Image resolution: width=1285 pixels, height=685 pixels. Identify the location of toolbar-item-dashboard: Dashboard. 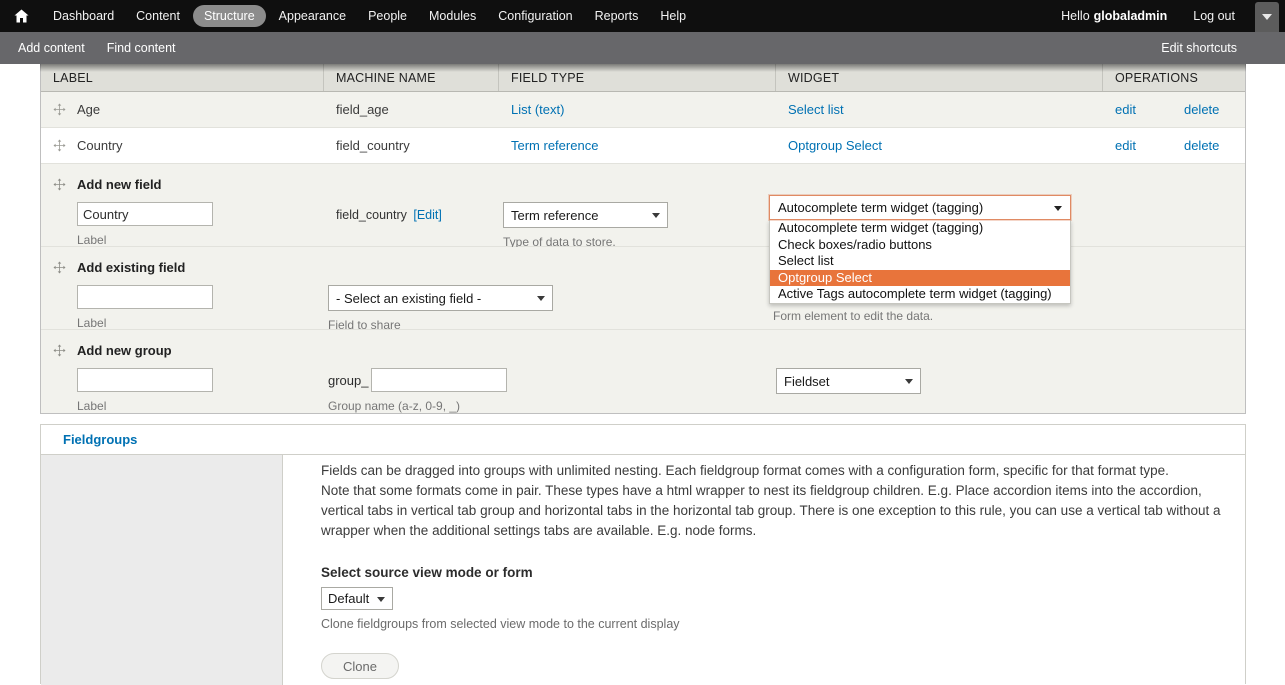
(83, 16).